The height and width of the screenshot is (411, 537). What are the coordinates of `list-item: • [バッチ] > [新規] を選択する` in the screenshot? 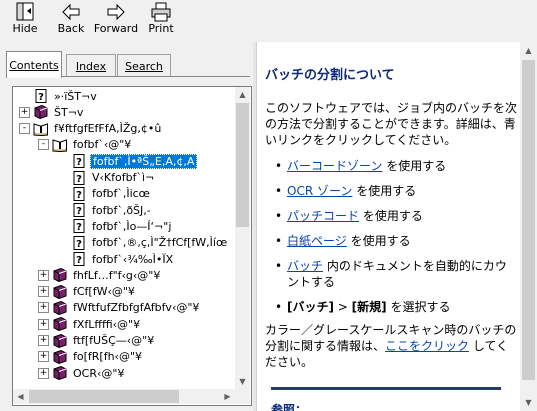 It's located at (363, 307).